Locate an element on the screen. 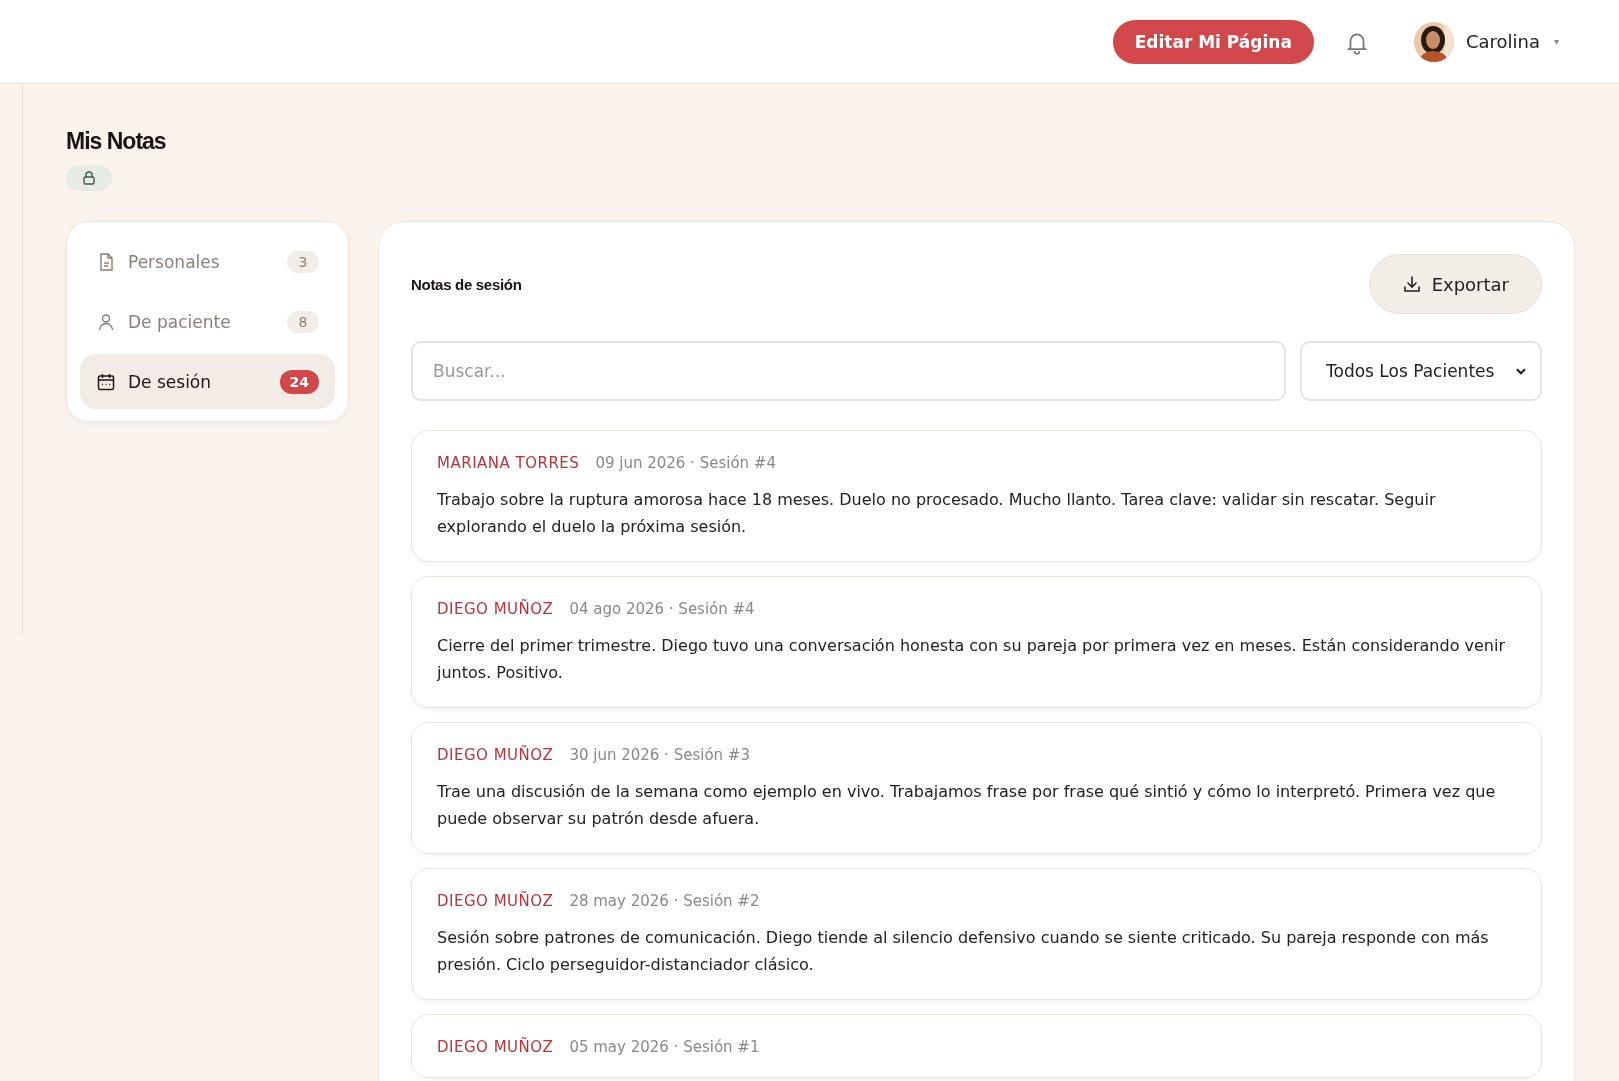 The image size is (1619, 1081). person-icon is located at coordinates (106, 321).